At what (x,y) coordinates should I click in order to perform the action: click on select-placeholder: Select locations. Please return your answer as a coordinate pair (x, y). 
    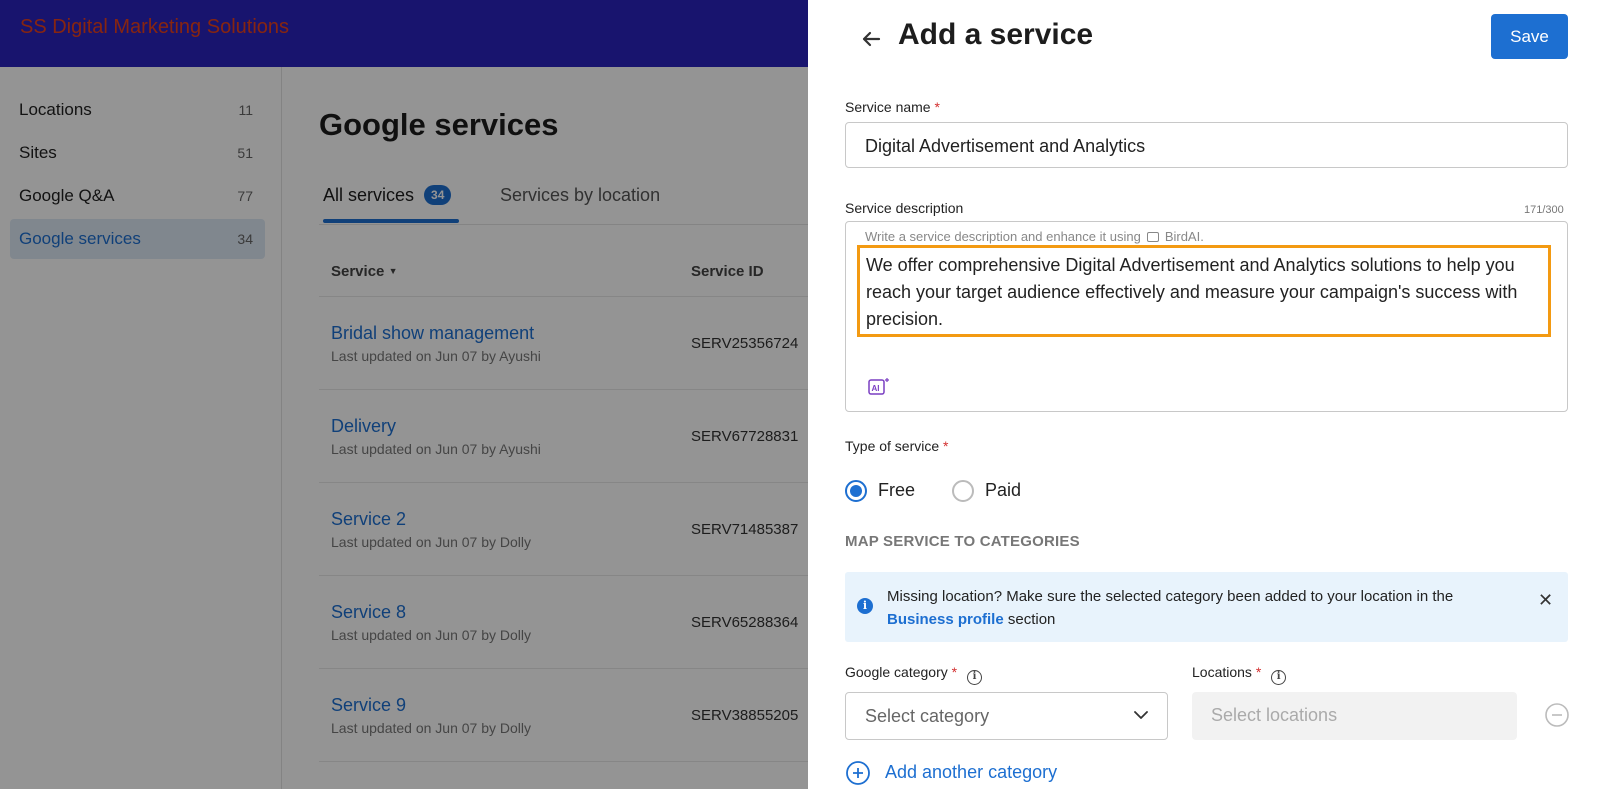
    Looking at the image, I should click on (1274, 715).